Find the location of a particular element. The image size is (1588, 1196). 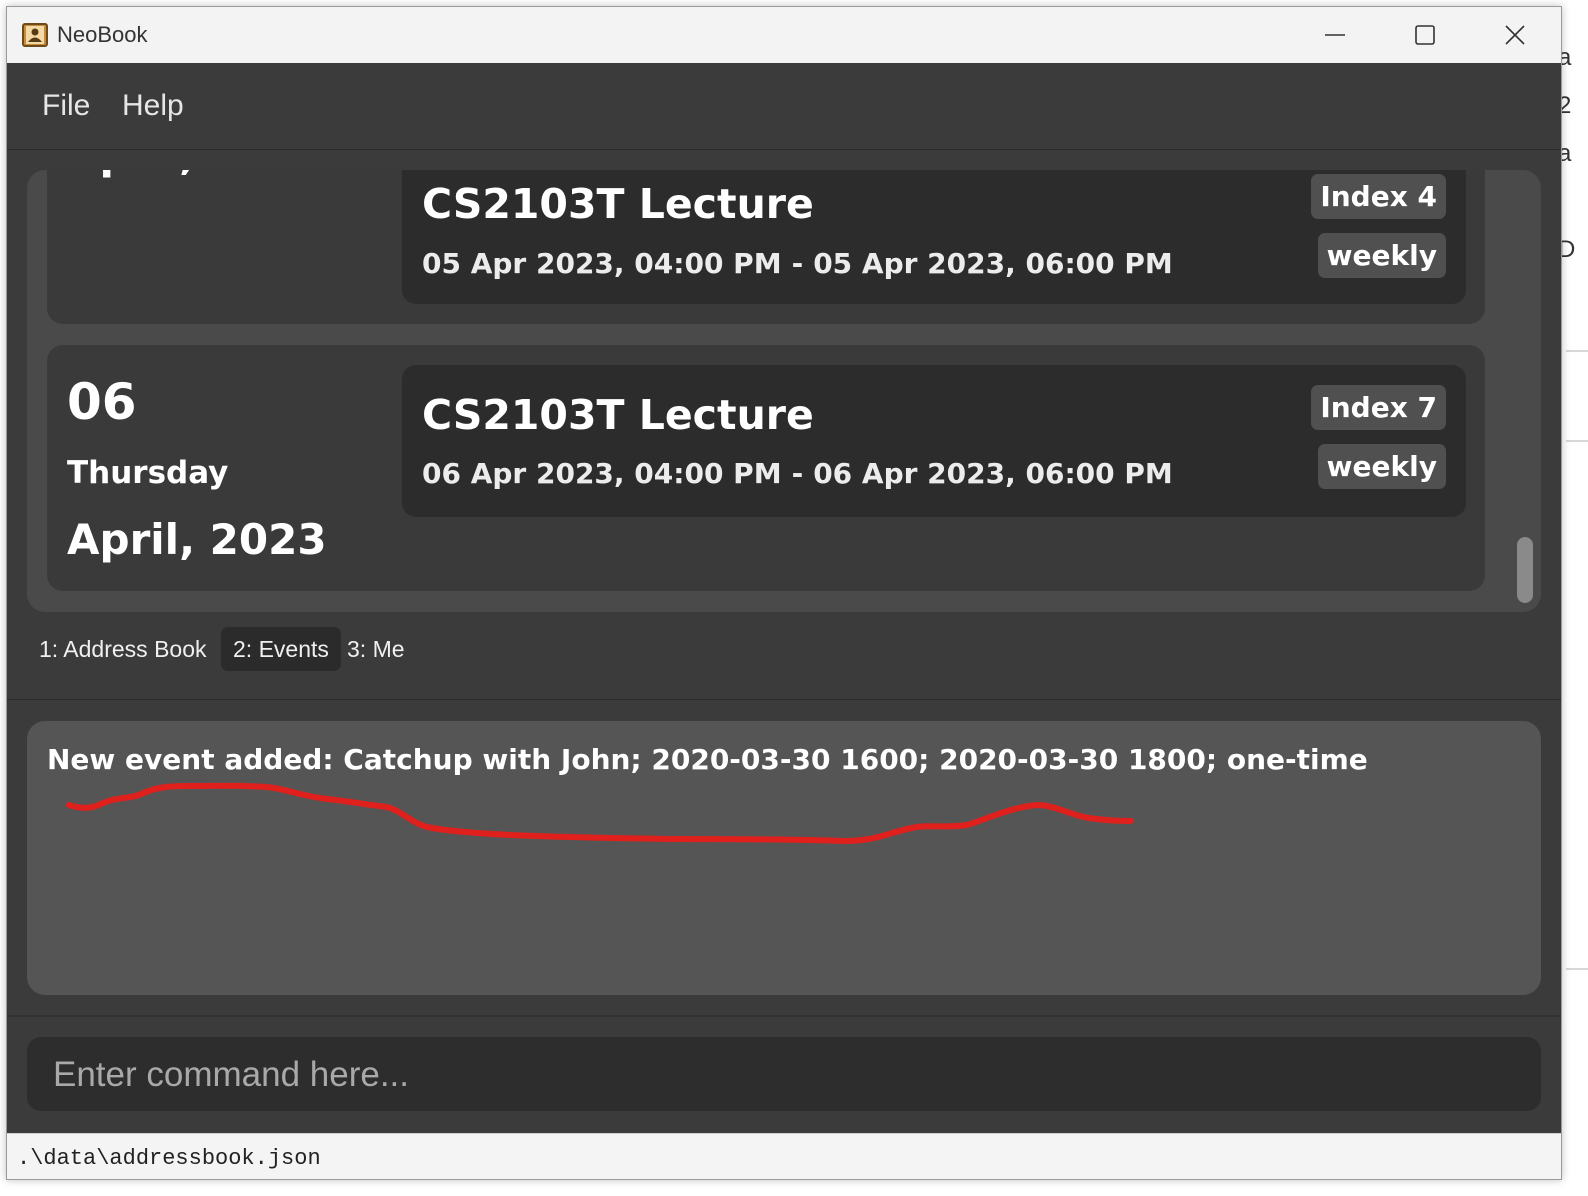

event-start: 06 Apr 2023, 04:00 PM is located at coordinates (602, 473).